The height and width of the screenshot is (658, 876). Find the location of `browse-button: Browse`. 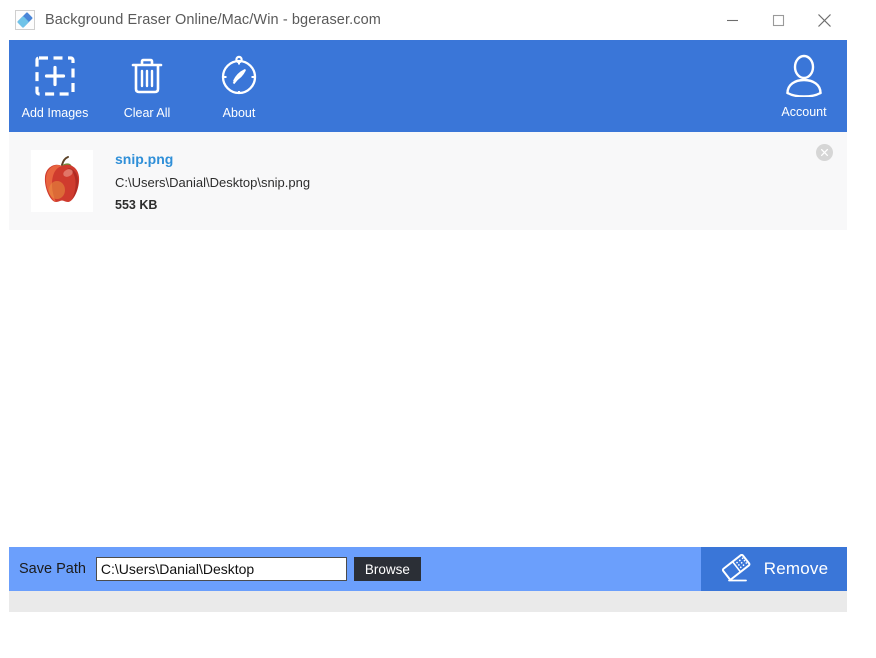

browse-button: Browse is located at coordinates (387, 569).